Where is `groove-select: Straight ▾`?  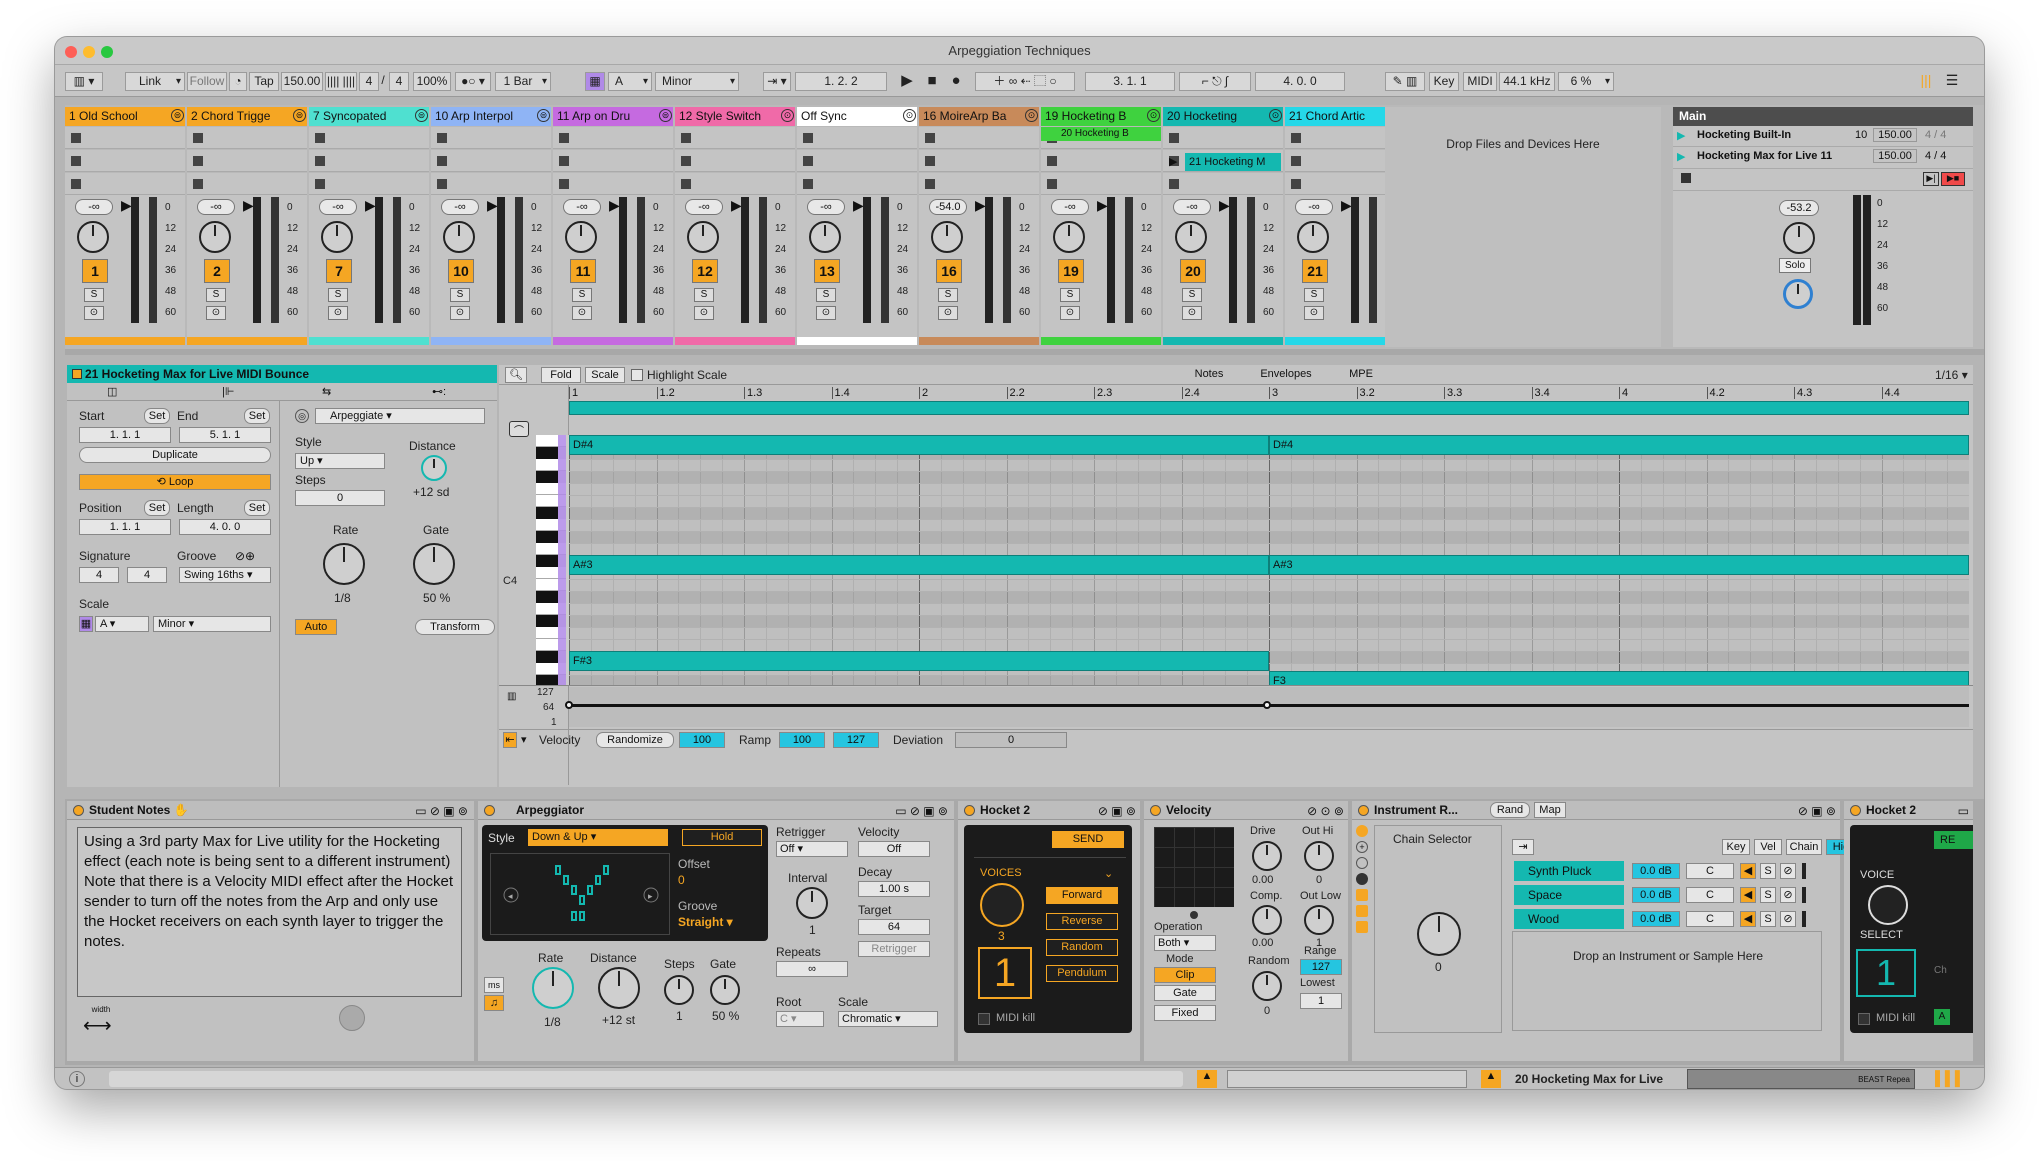
groove-select: Straight ▾ is located at coordinates (705, 922).